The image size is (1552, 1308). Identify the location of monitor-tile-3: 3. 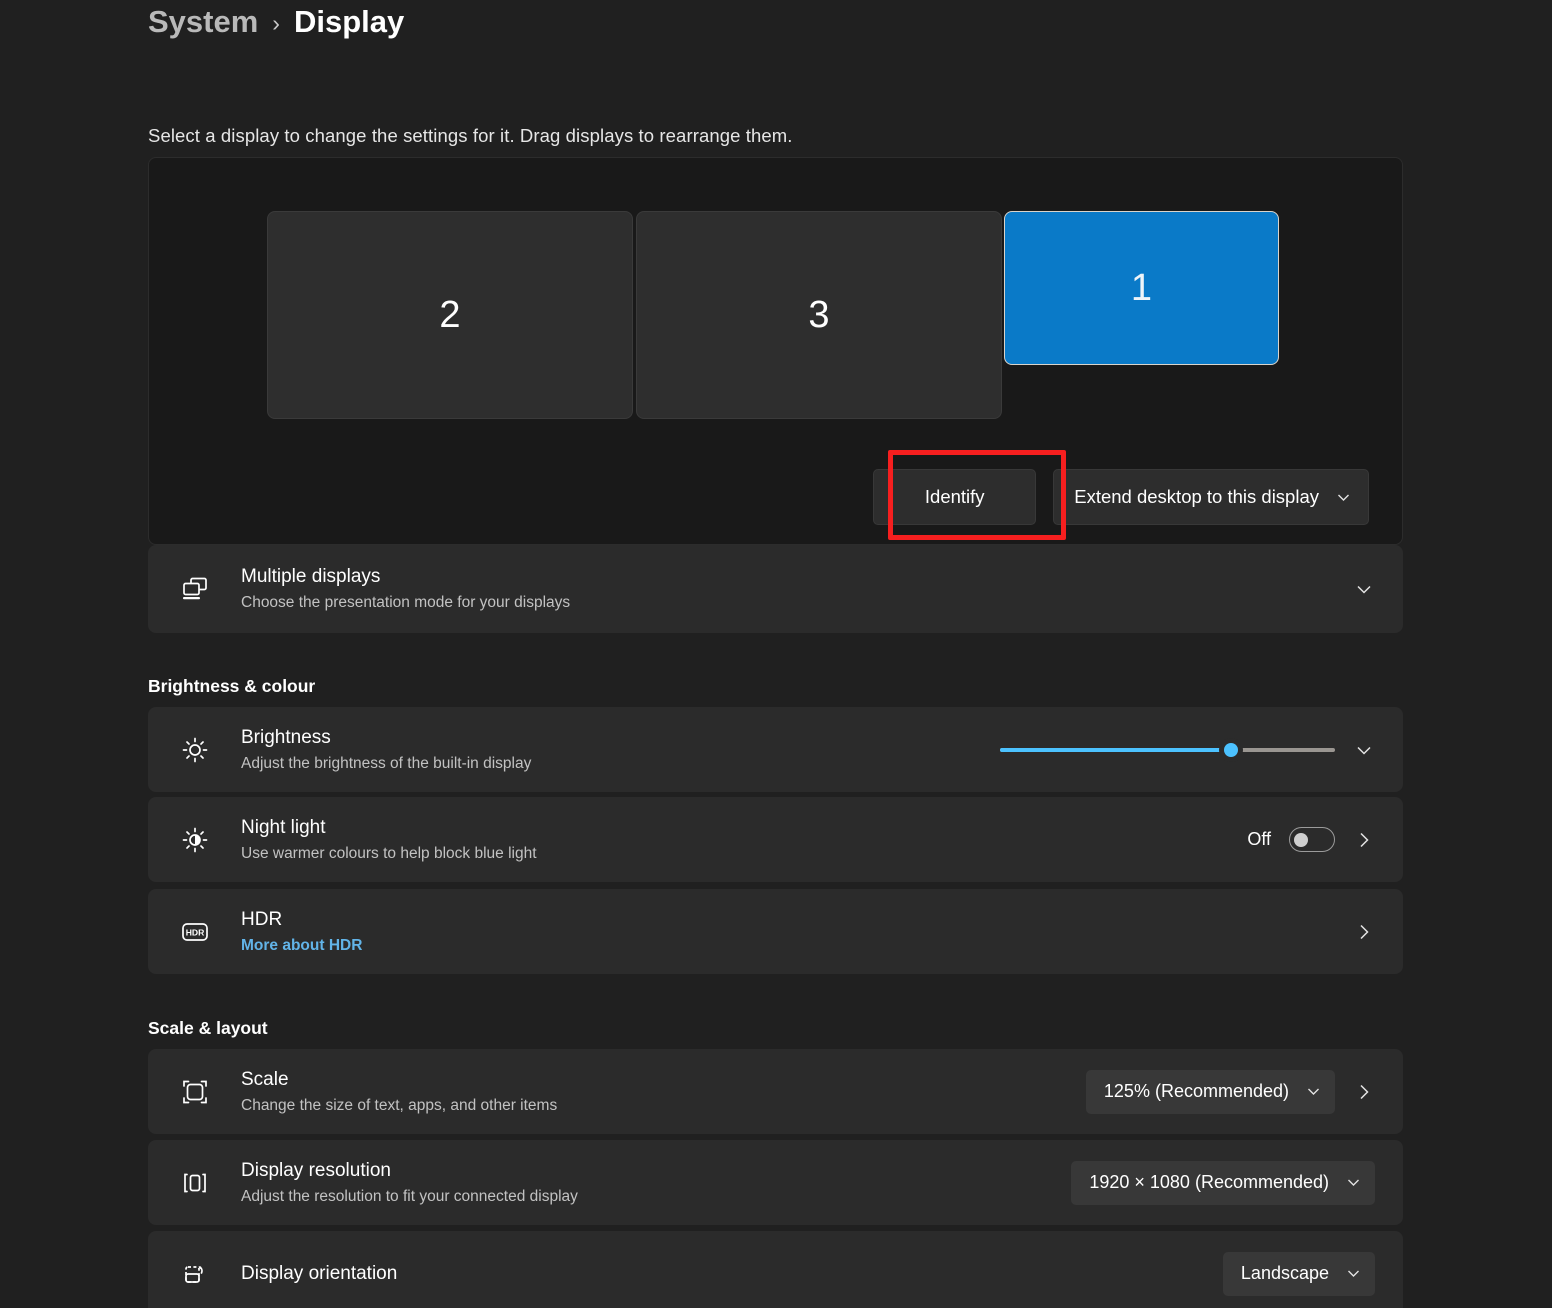
(819, 315).